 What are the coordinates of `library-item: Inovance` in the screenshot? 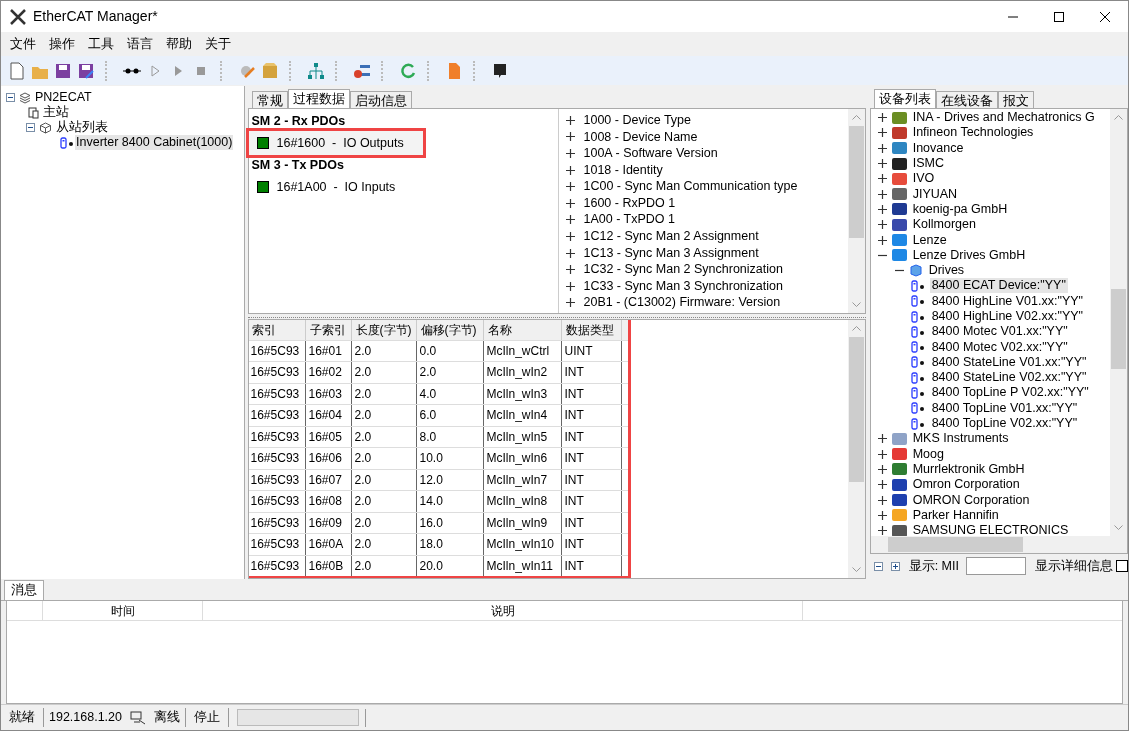 It's located at (938, 148).